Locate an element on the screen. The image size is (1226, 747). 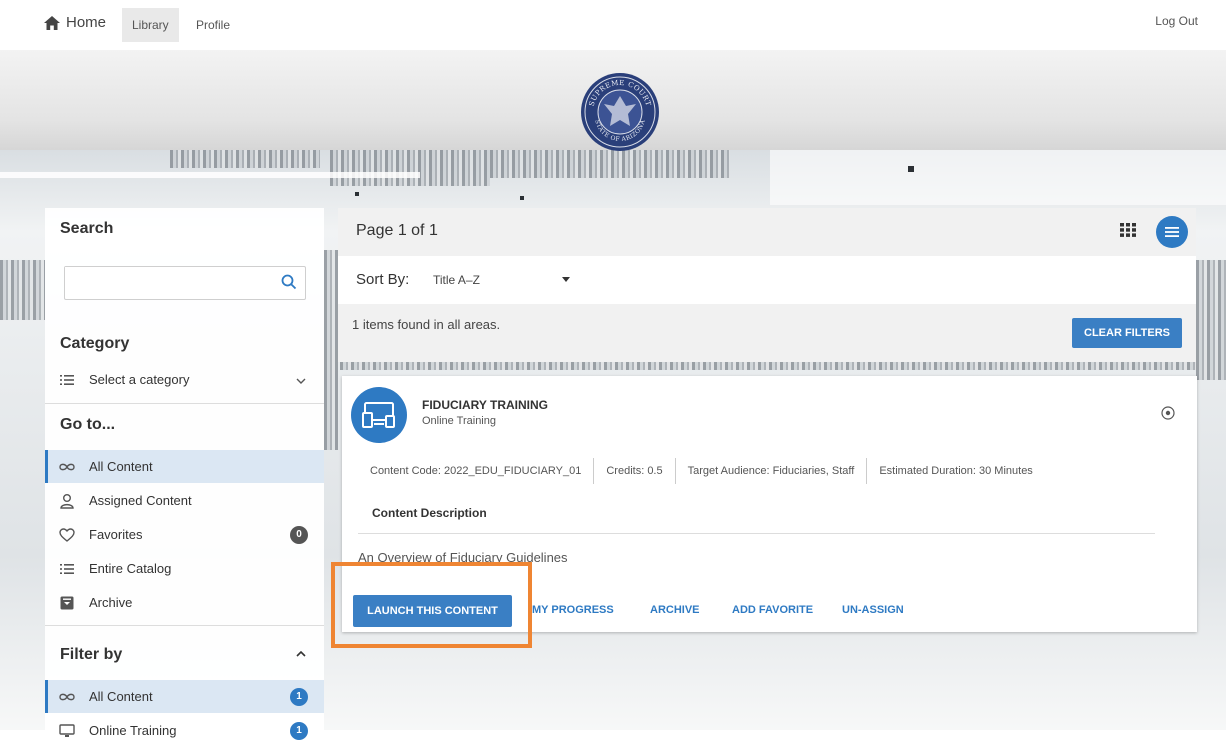
caret-down-icon is located at coordinates (566, 279).